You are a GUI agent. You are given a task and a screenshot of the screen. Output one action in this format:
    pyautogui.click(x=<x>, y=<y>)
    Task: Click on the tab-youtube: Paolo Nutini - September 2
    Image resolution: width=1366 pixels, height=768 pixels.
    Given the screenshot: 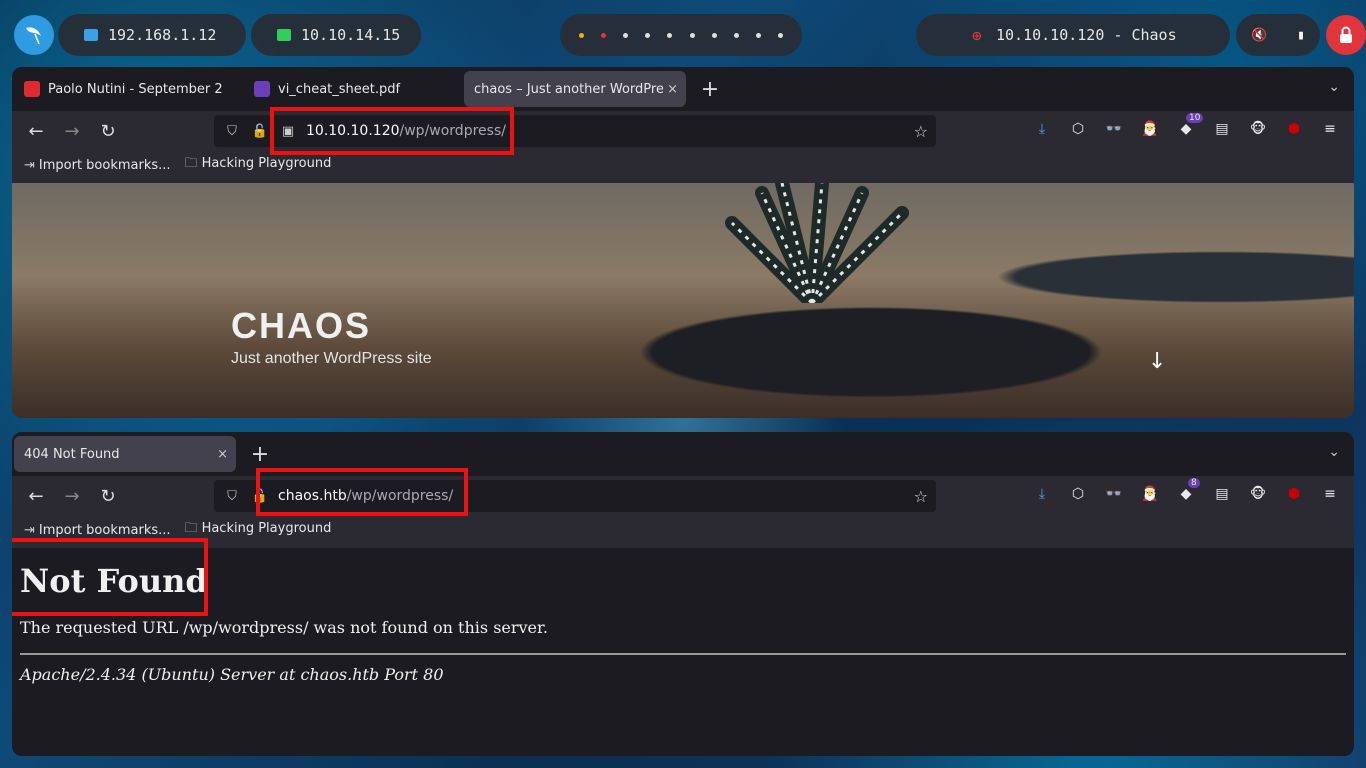 What is the action you would take?
    pyautogui.click(x=129, y=89)
    